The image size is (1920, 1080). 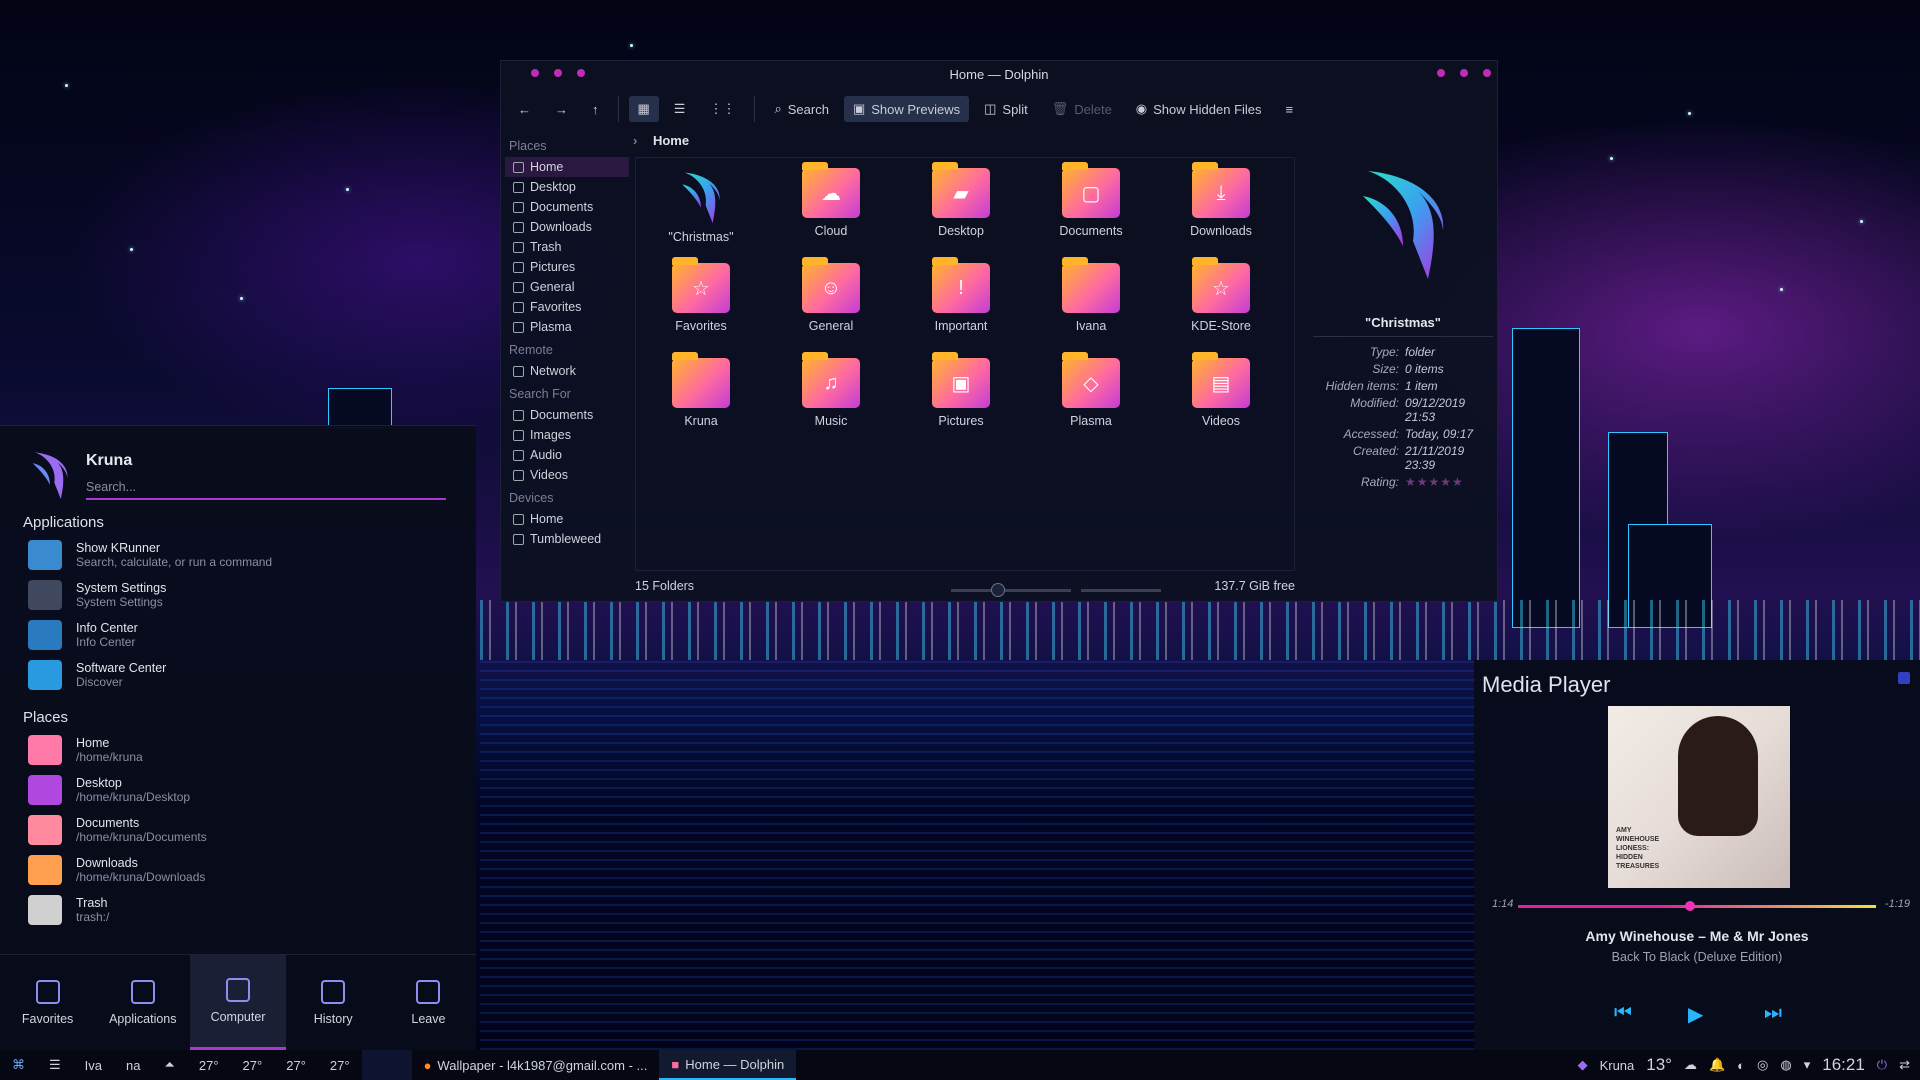 What do you see at coordinates (386, 1065) in the screenshot?
I see `virtual-desktop-pager` at bounding box center [386, 1065].